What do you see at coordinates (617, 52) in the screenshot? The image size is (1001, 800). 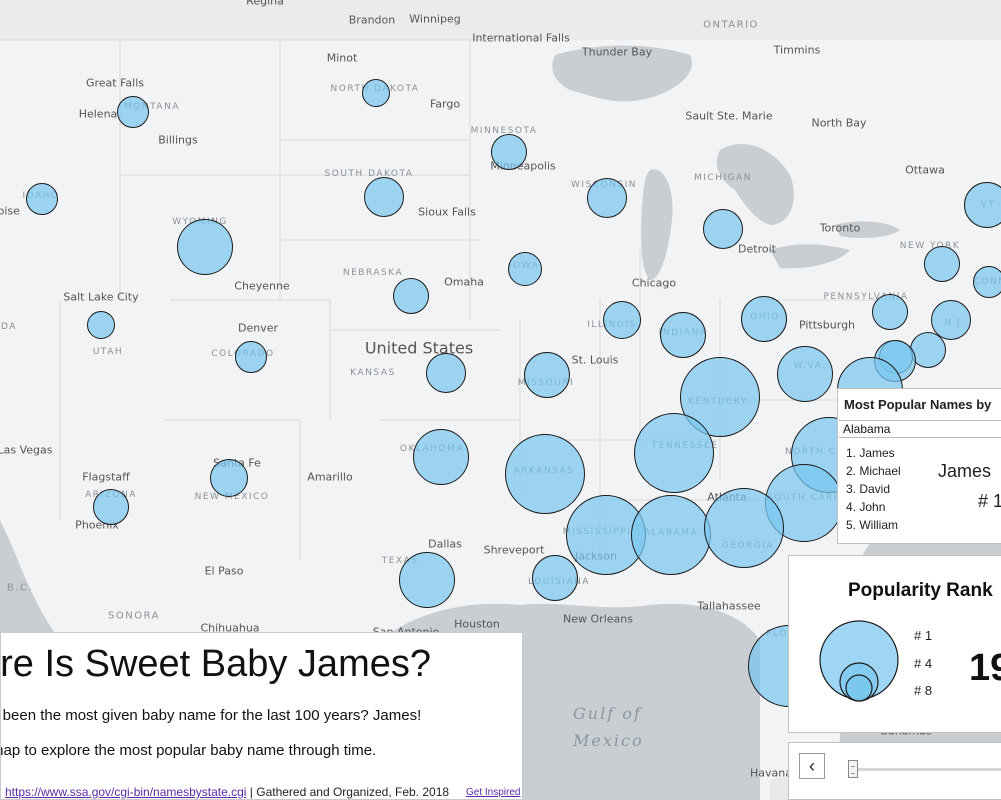 I see `city-label: Thunder Bay` at bounding box center [617, 52].